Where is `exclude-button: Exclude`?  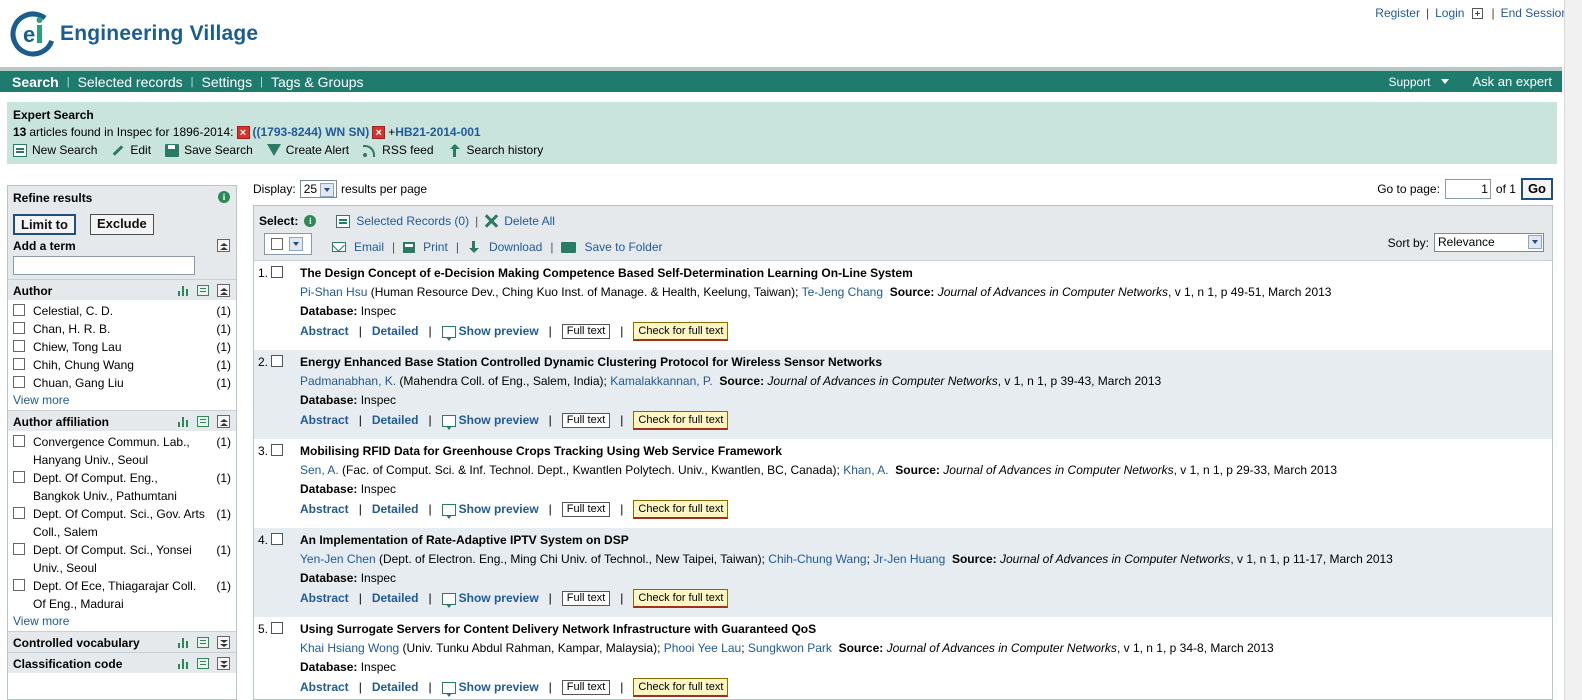
exclude-button: Exclude is located at coordinates (121, 224).